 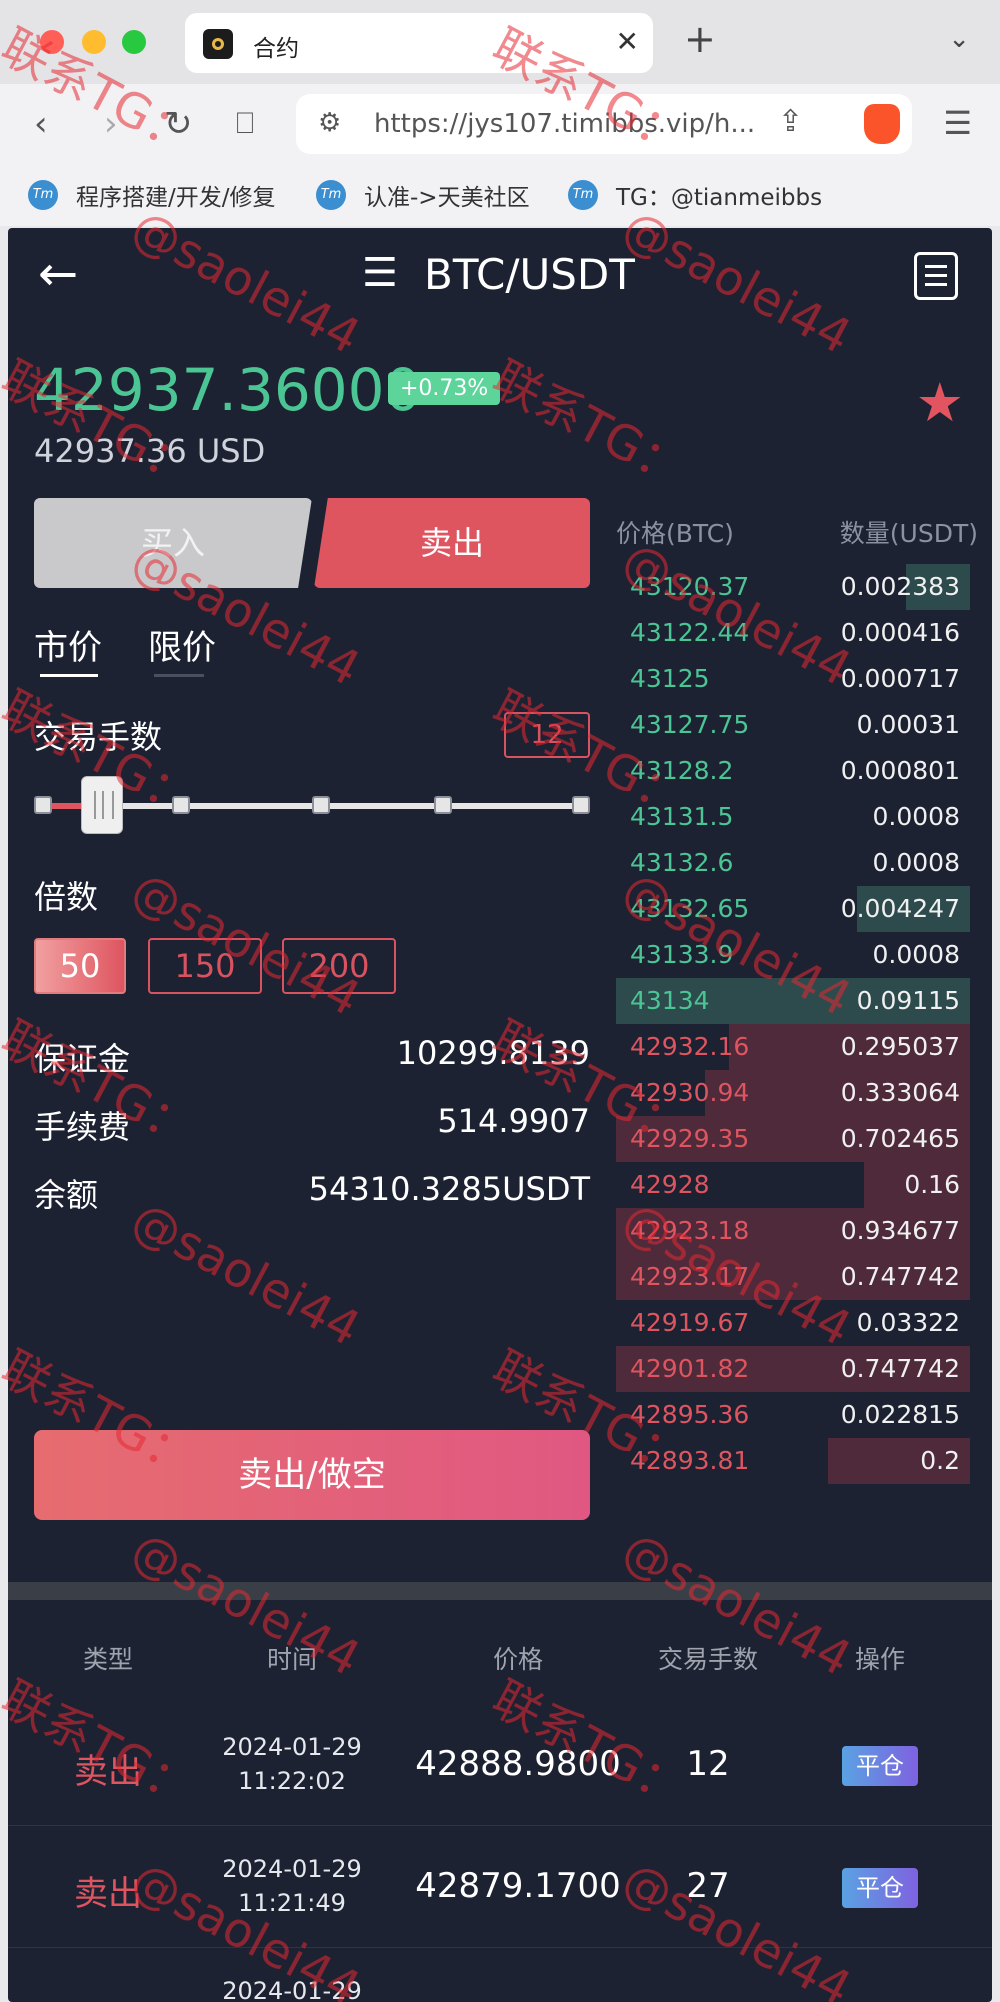 I want to click on bid-row: 42919.67 0.03322, so click(x=793, y=1323).